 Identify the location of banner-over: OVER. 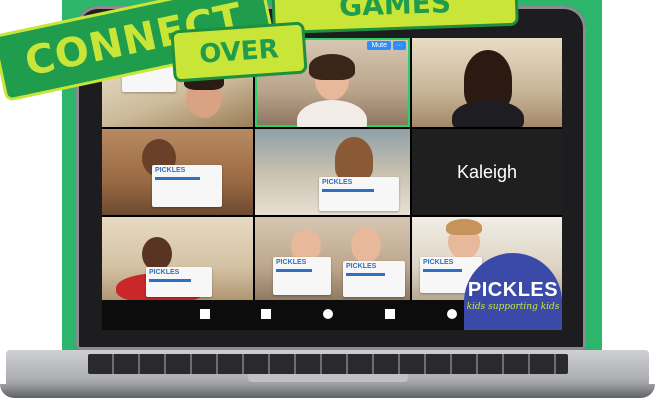
(239, 52).